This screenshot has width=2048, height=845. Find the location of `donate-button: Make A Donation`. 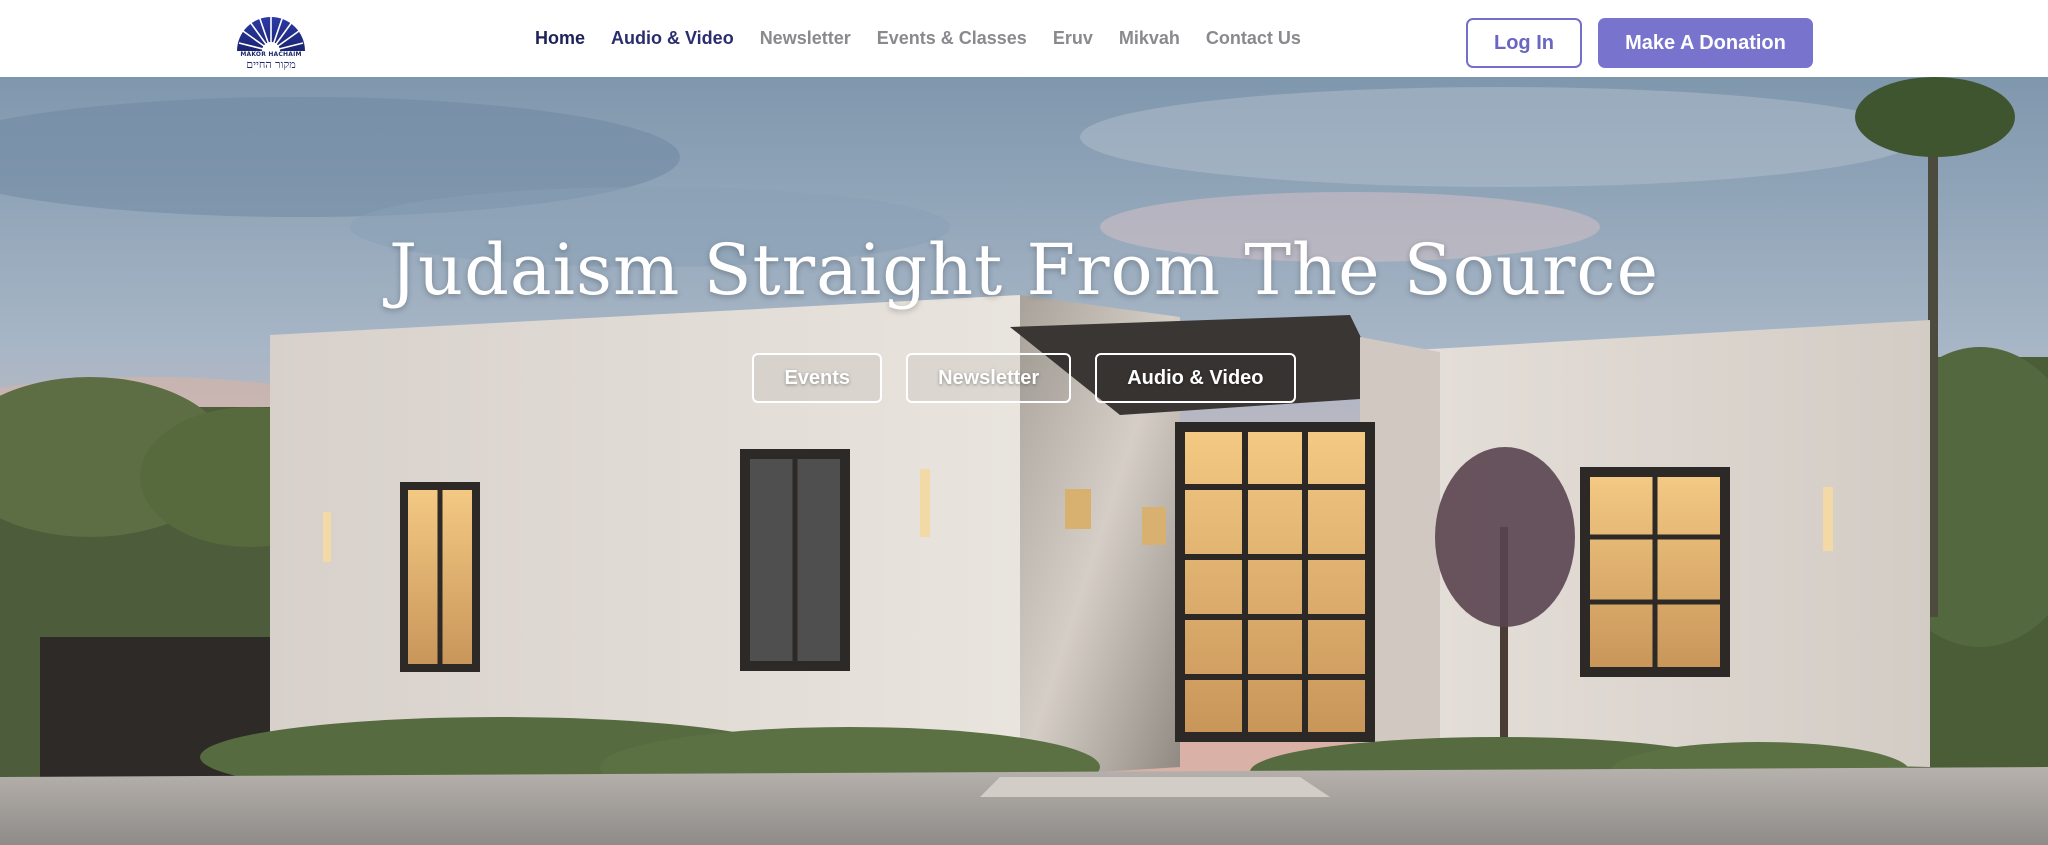

donate-button: Make A Donation is located at coordinates (1705, 43).